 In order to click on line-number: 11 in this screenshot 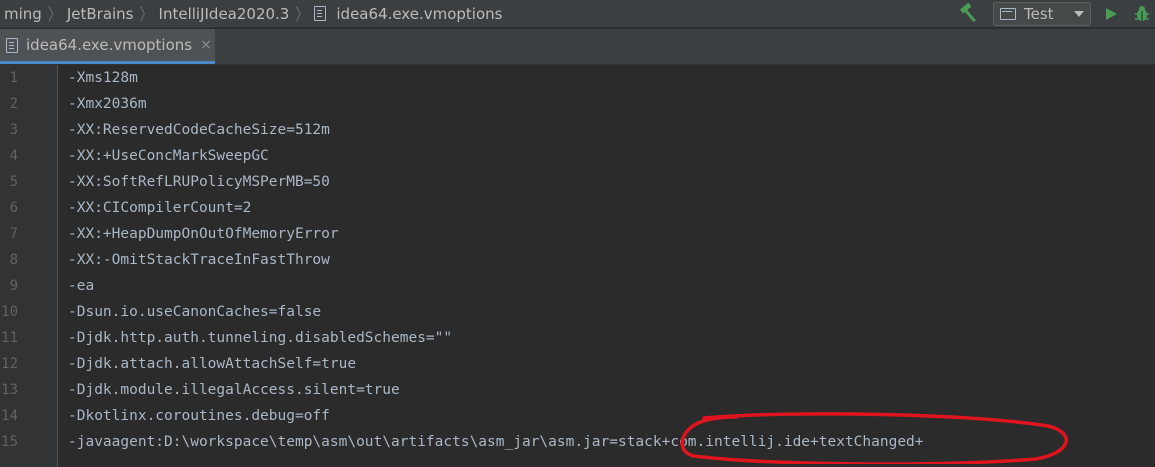, I will do `click(9, 338)`.